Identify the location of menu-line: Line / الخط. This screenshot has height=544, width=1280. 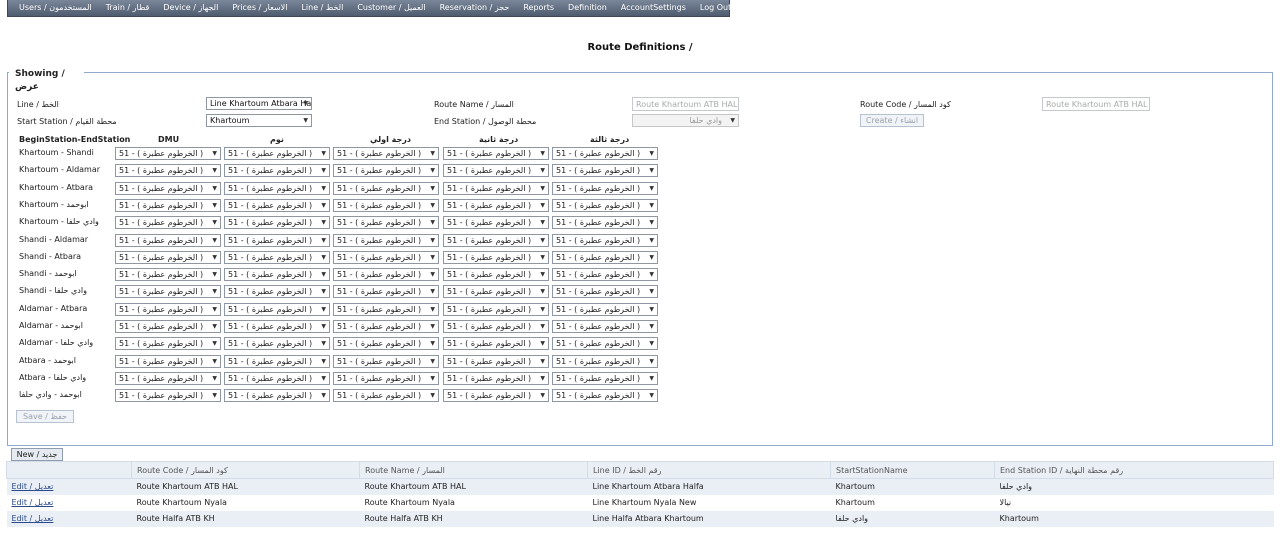
(322, 8).